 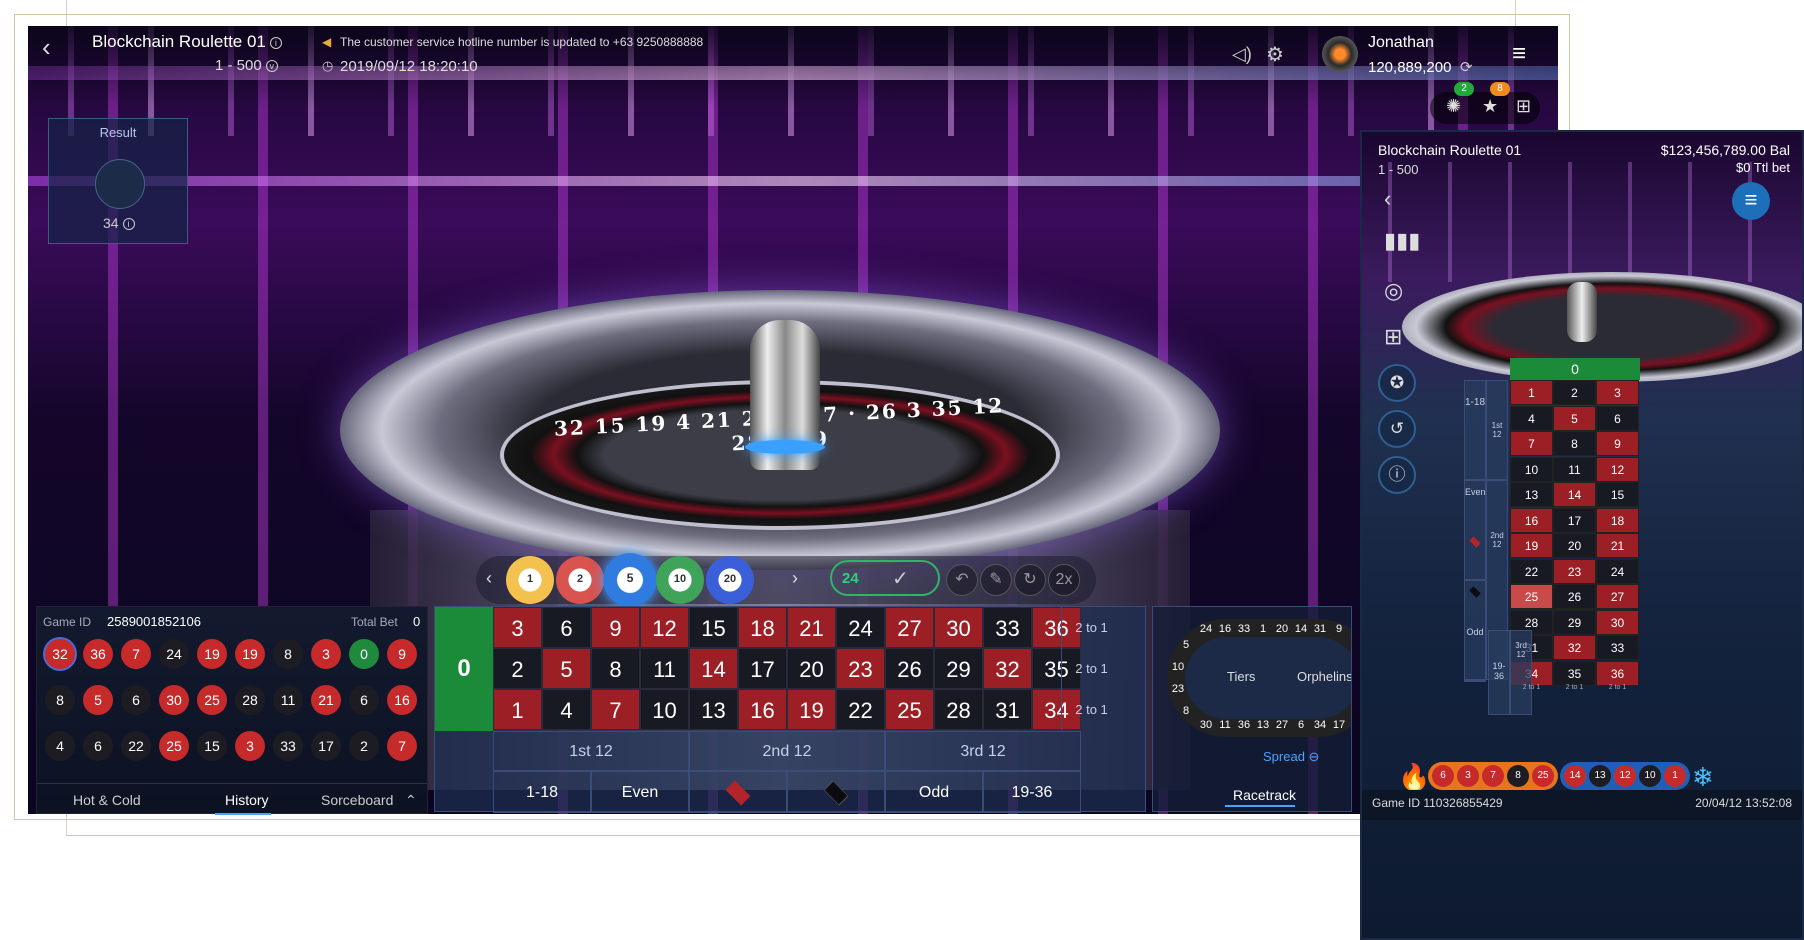 I want to click on chip-settings-icon: ✺, so click(x=1453, y=106).